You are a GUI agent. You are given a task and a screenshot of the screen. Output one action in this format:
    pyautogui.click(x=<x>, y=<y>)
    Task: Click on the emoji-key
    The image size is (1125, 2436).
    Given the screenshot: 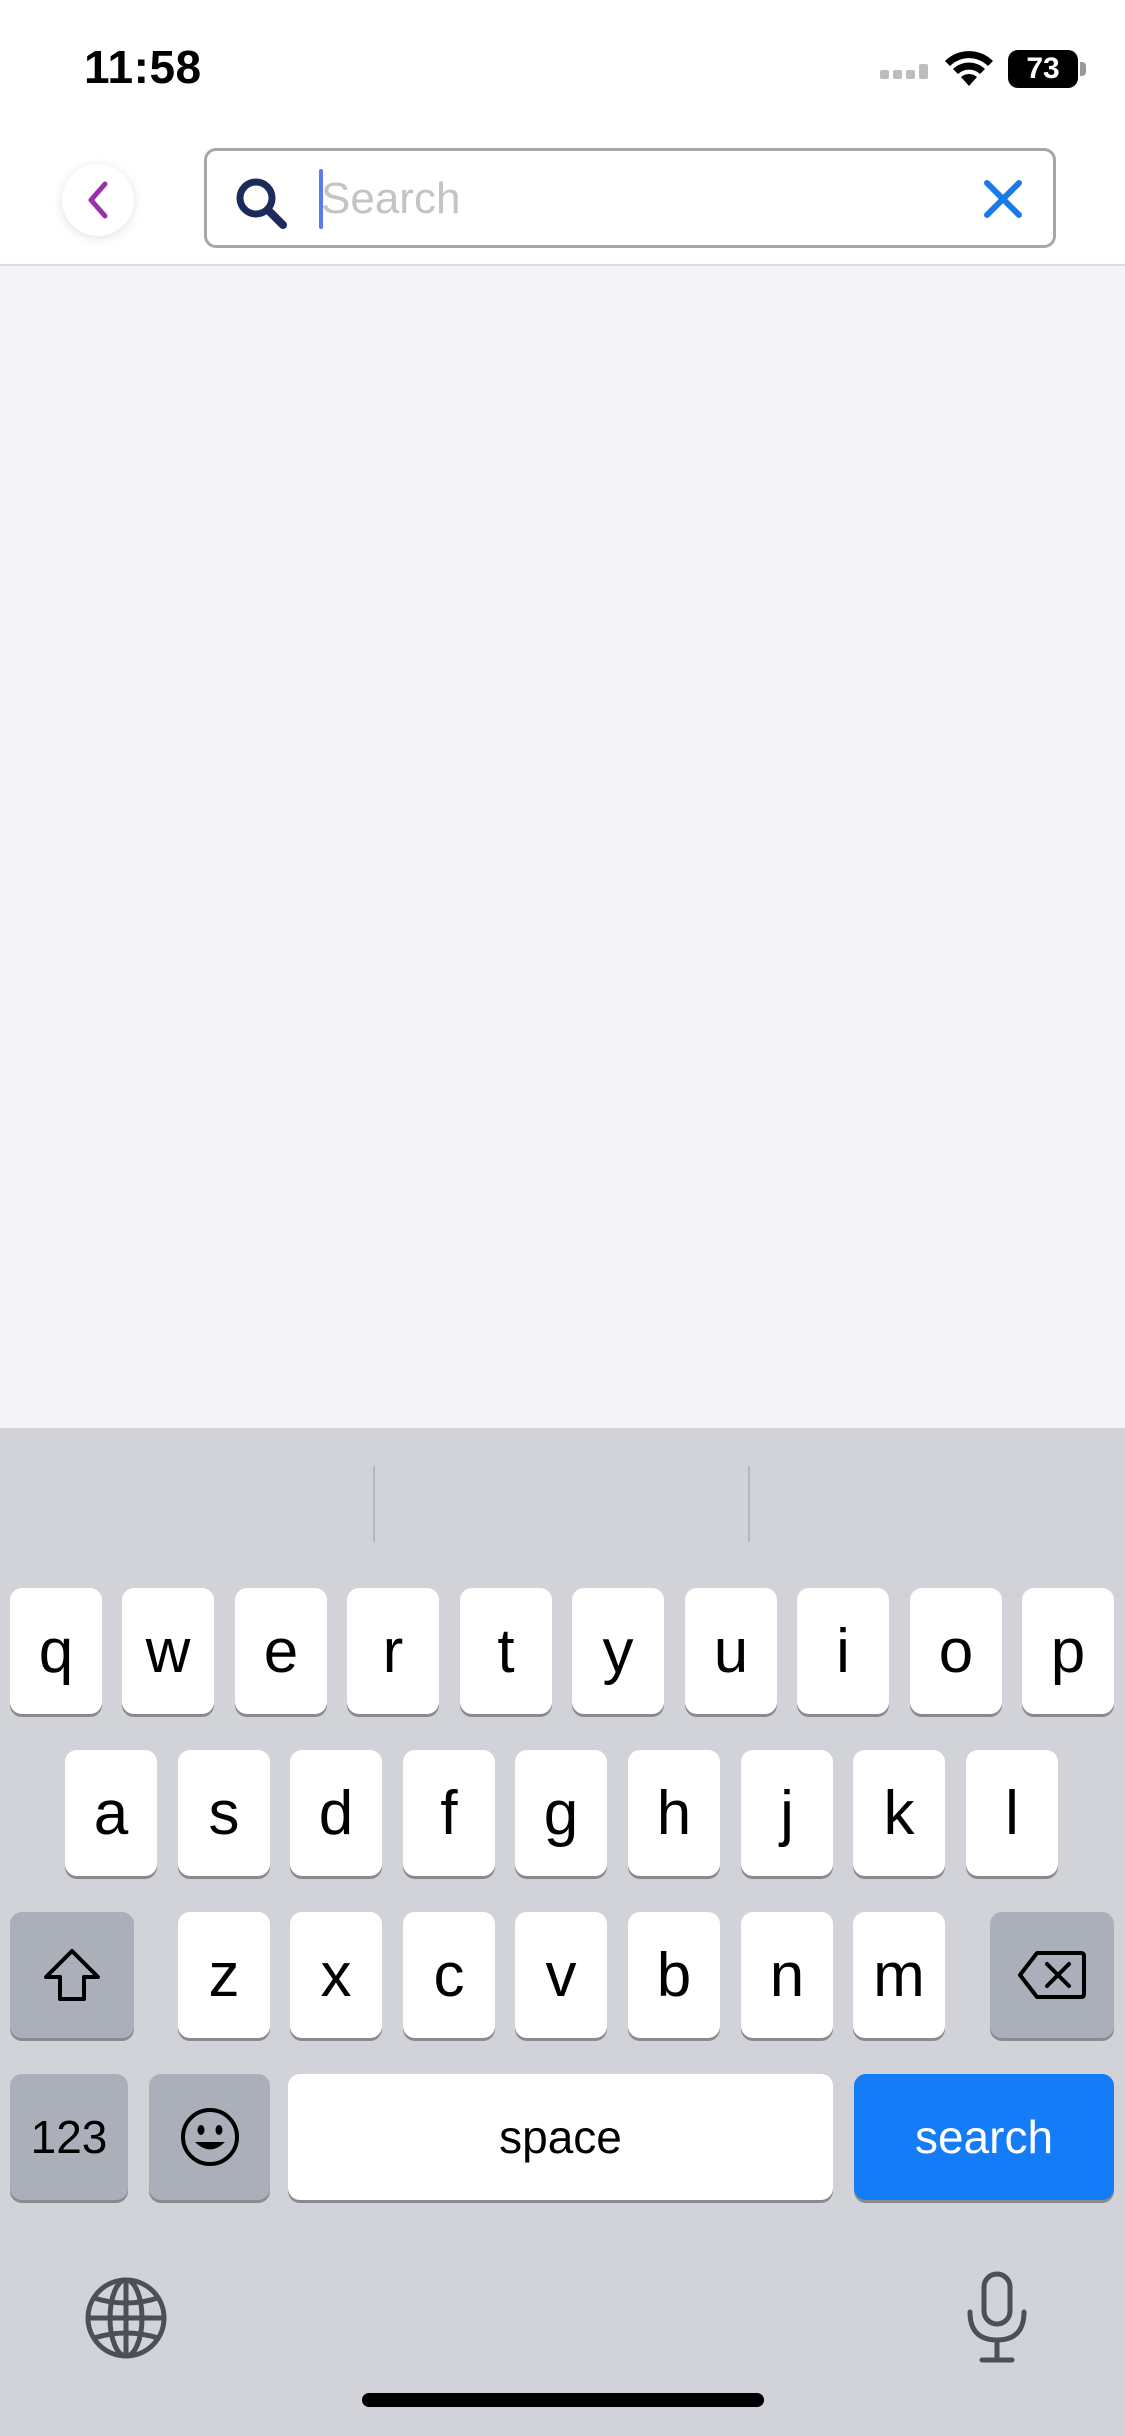 What is the action you would take?
    pyautogui.click(x=209, y=2137)
    